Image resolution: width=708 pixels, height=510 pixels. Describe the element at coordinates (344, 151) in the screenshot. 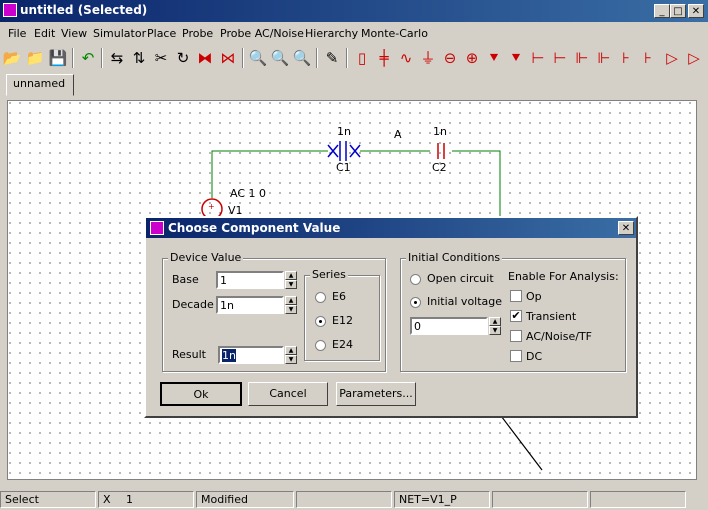

I see `capacitor-c1` at that location.